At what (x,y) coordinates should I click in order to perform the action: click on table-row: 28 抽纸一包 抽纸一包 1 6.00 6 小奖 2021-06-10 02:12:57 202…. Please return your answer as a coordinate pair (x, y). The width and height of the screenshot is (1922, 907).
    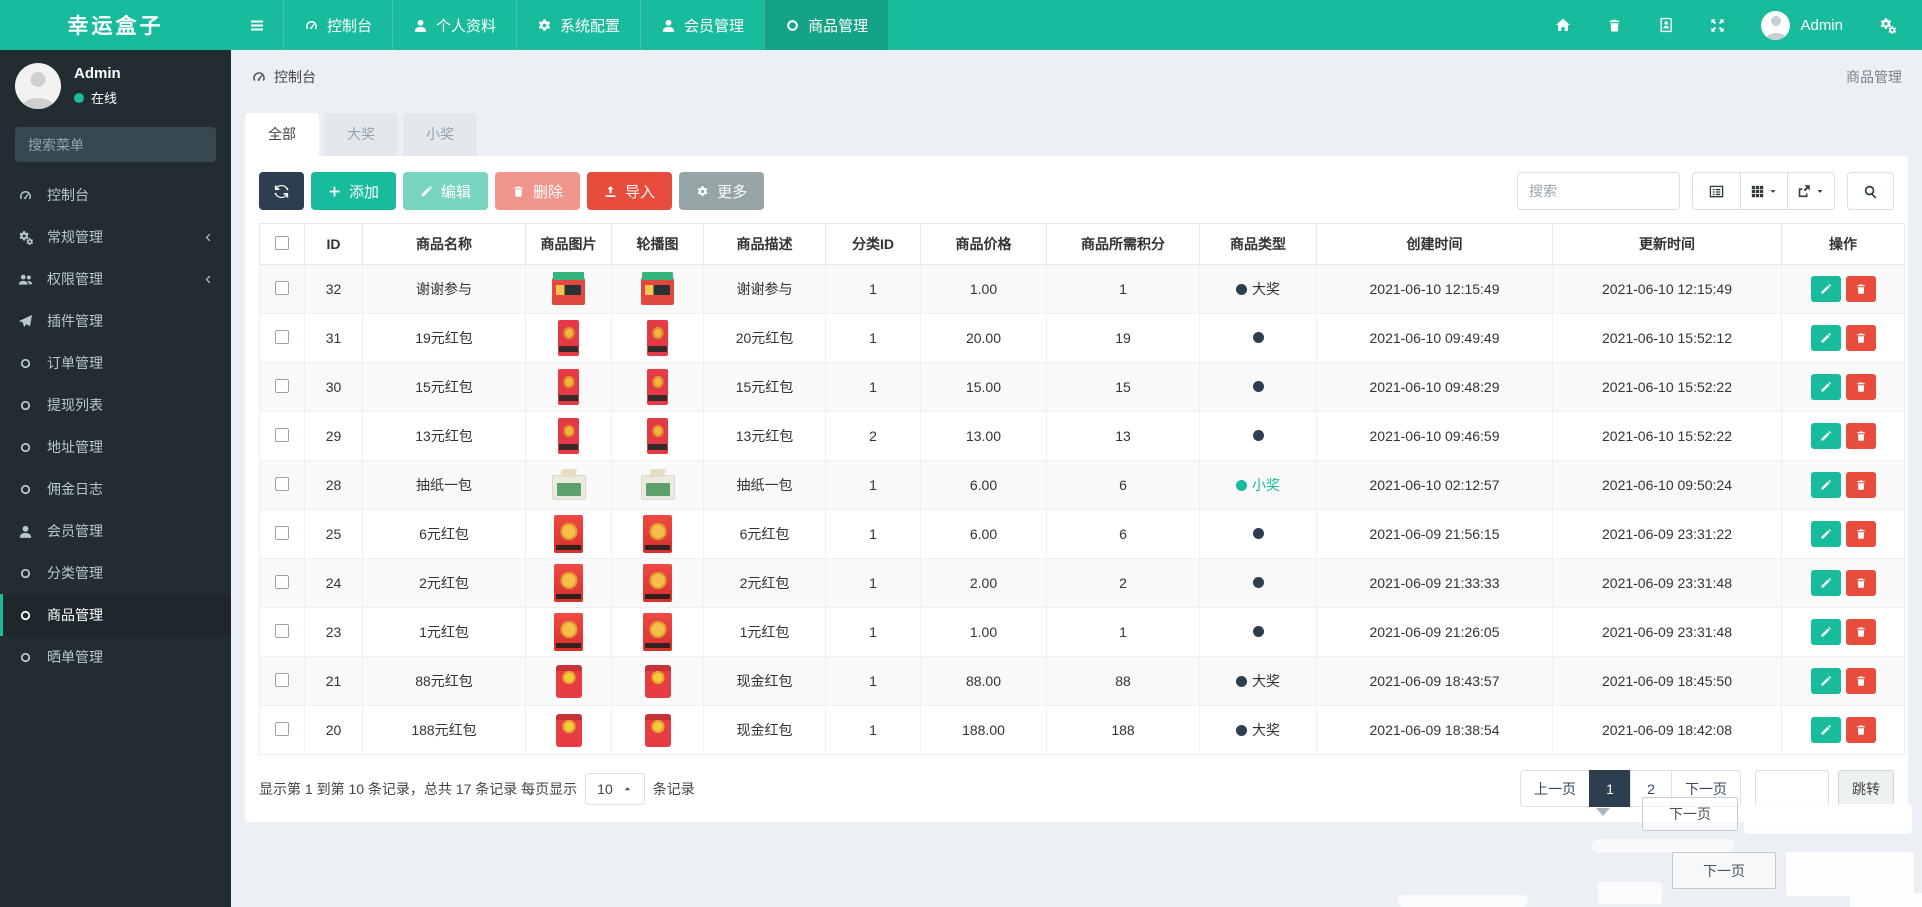
    Looking at the image, I should click on (1082, 485).